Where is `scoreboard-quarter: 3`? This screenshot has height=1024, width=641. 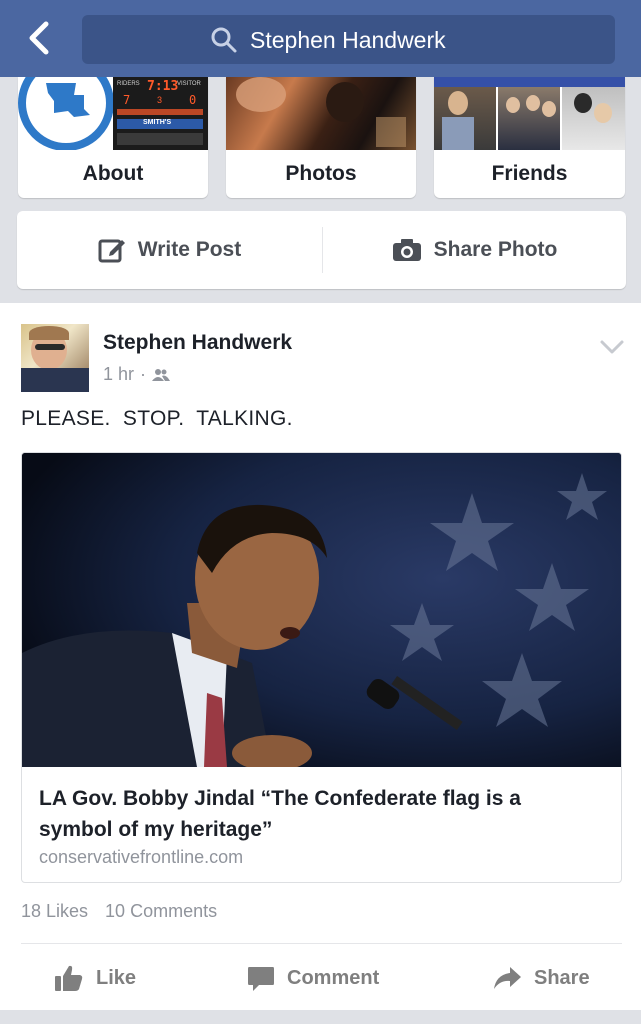 scoreboard-quarter: 3 is located at coordinates (160, 100).